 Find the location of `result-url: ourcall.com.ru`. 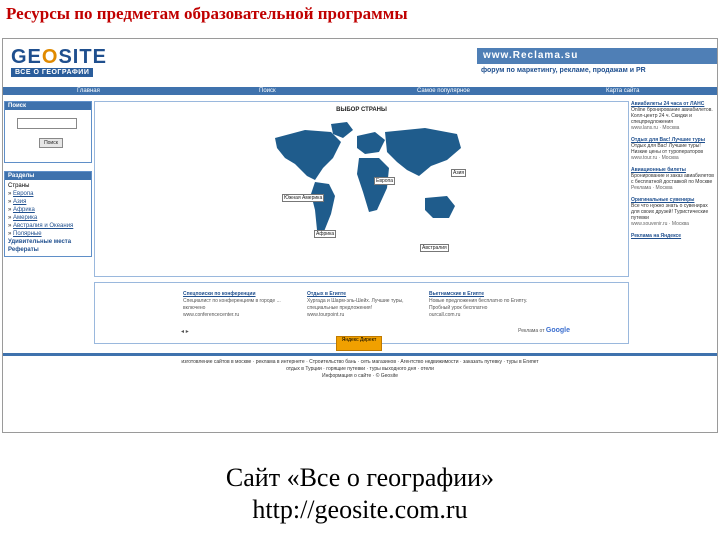

result-url: ourcall.com.ru is located at coordinates (489, 315).